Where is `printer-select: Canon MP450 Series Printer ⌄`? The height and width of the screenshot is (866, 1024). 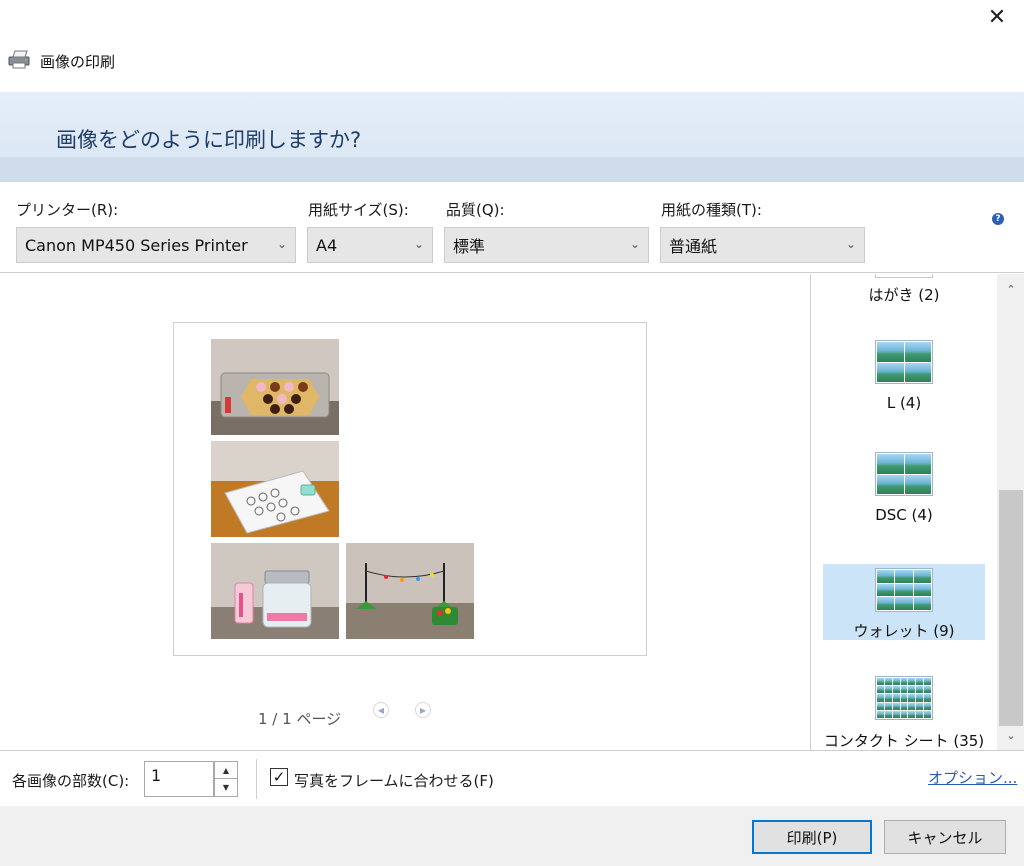
printer-select: Canon MP450 Series Printer ⌄ is located at coordinates (156, 245).